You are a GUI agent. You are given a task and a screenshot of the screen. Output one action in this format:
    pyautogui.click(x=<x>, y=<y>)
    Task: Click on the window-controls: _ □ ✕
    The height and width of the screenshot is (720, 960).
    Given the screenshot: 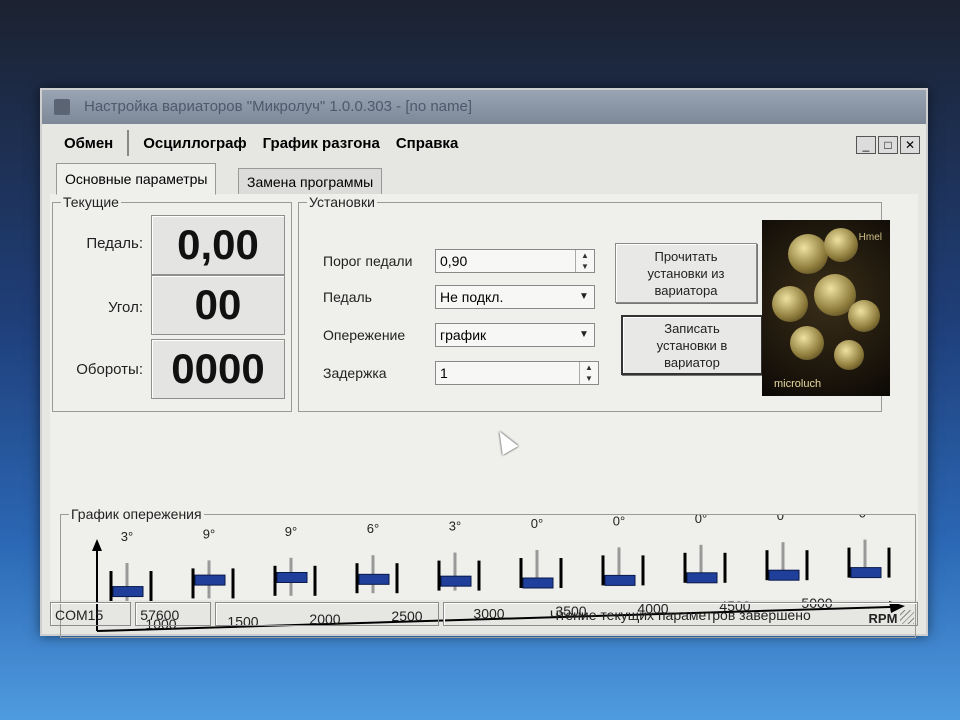 What is the action you would take?
    pyautogui.click(x=888, y=145)
    